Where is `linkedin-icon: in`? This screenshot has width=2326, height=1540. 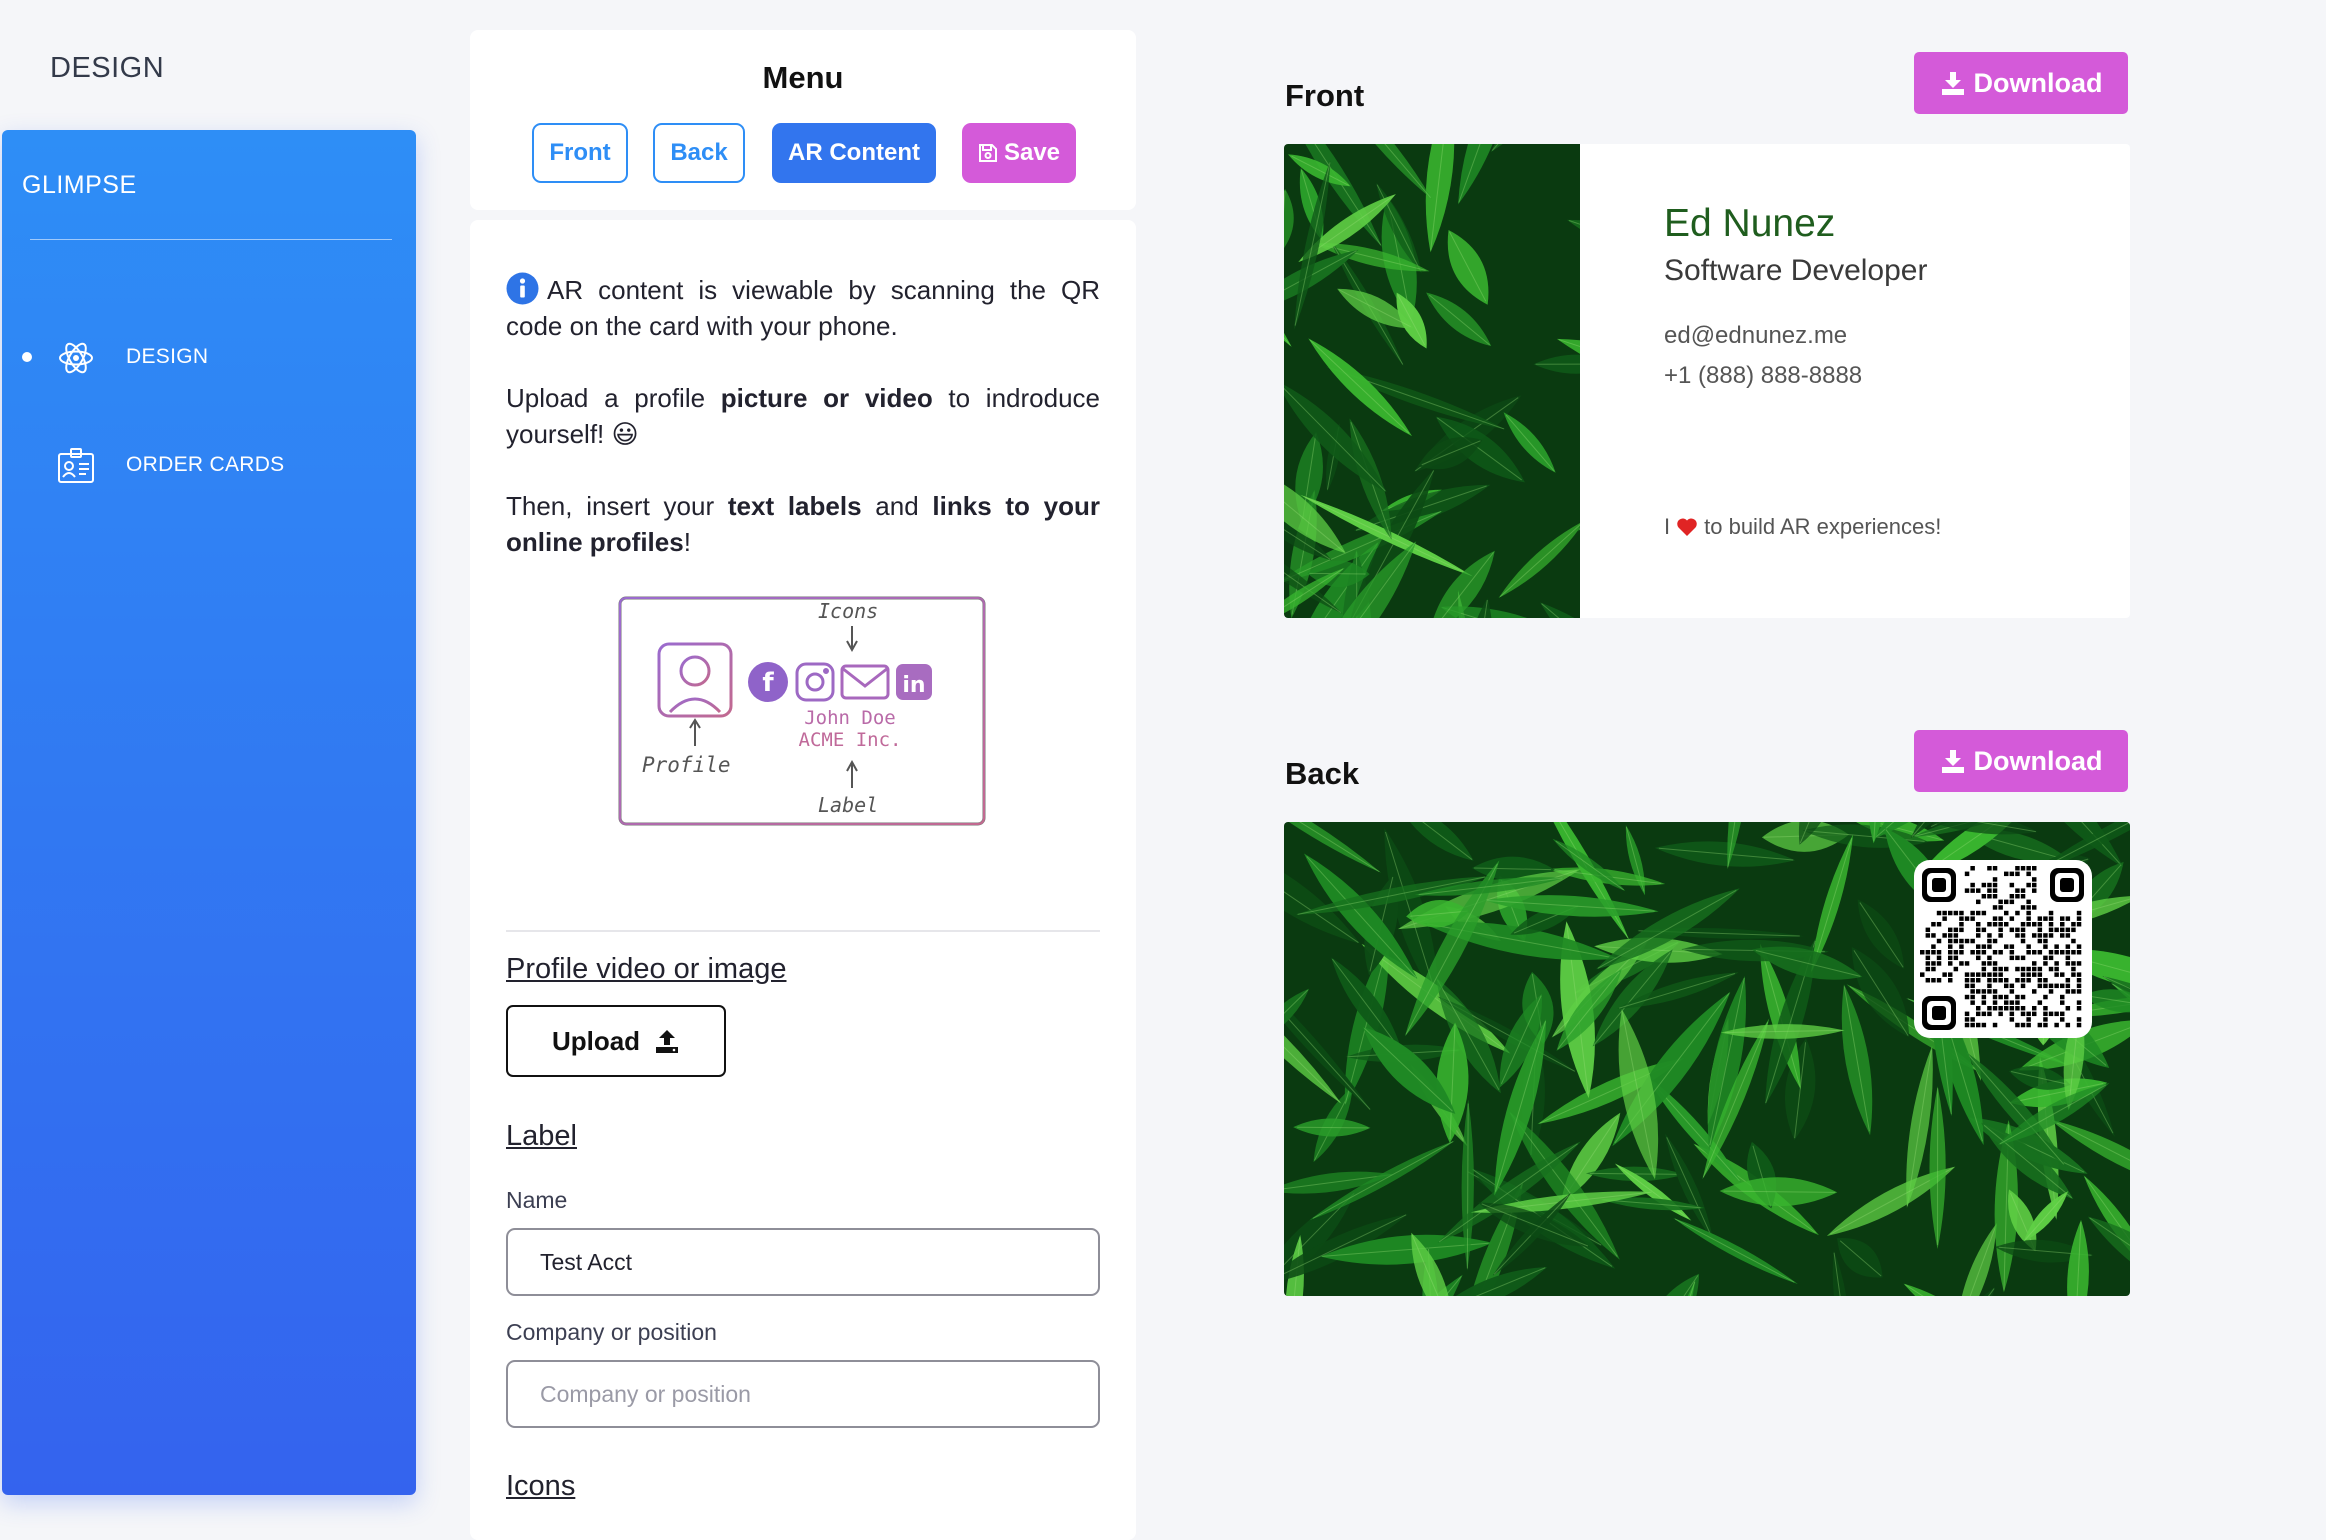 linkedin-icon: in is located at coordinates (914, 682).